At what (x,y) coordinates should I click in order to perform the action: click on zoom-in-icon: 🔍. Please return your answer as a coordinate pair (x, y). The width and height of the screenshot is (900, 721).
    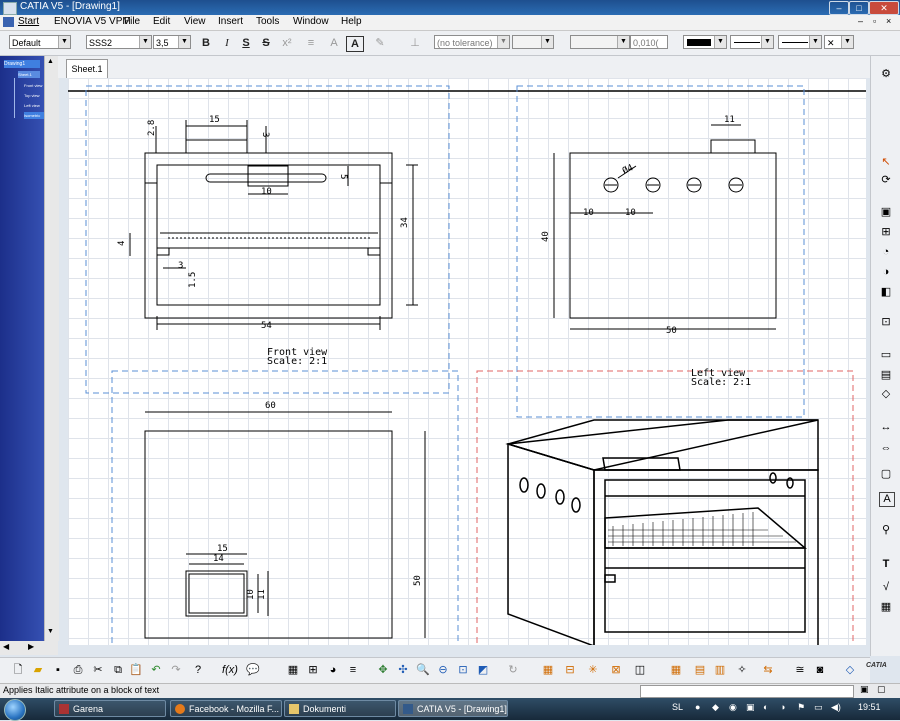
    Looking at the image, I should click on (423, 670).